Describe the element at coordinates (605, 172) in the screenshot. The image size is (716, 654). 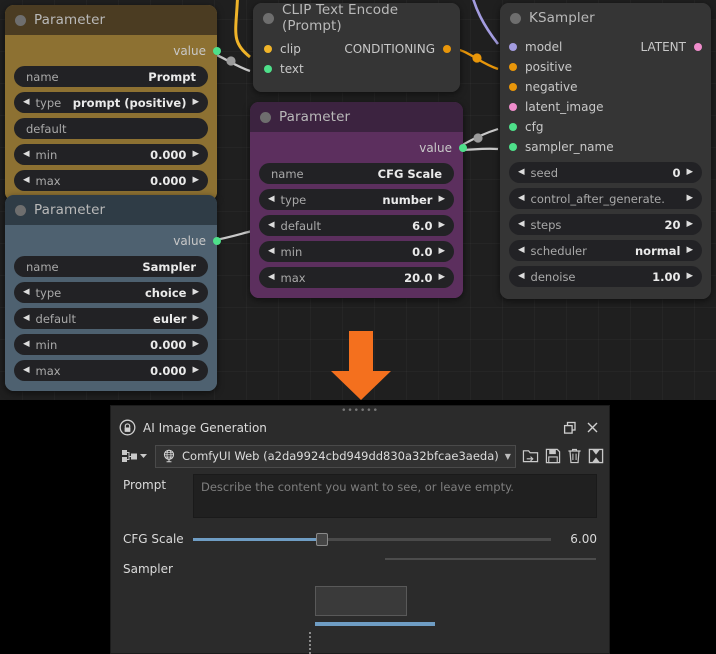
I see `widget-seed: ◀ seed 0 ▶` at that location.